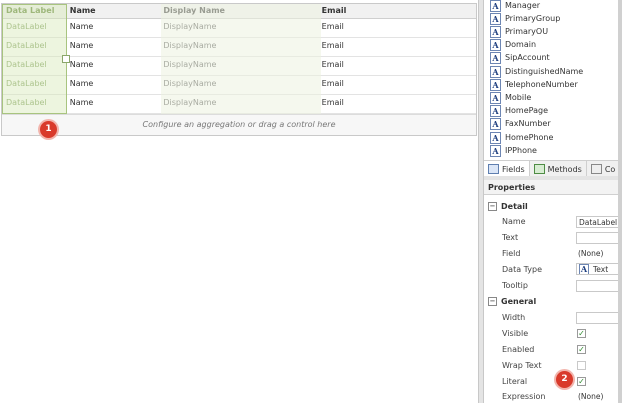 The image size is (622, 403). I want to click on field-label: Mobile, so click(518, 97).